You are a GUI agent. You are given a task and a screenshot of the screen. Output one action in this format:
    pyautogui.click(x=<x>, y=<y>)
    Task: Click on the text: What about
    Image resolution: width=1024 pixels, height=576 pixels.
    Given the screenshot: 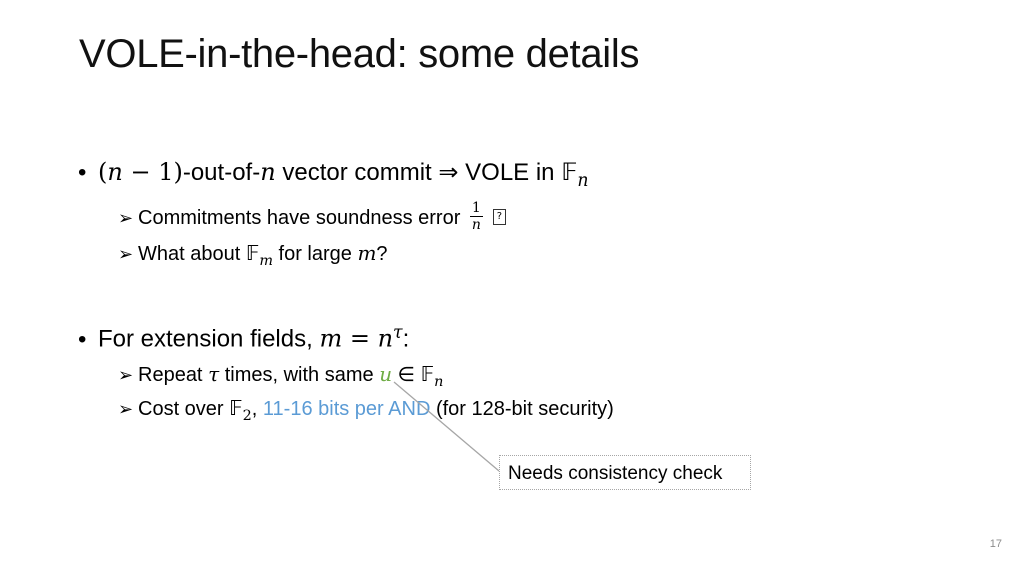 What is the action you would take?
    pyautogui.click(x=192, y=254)
    